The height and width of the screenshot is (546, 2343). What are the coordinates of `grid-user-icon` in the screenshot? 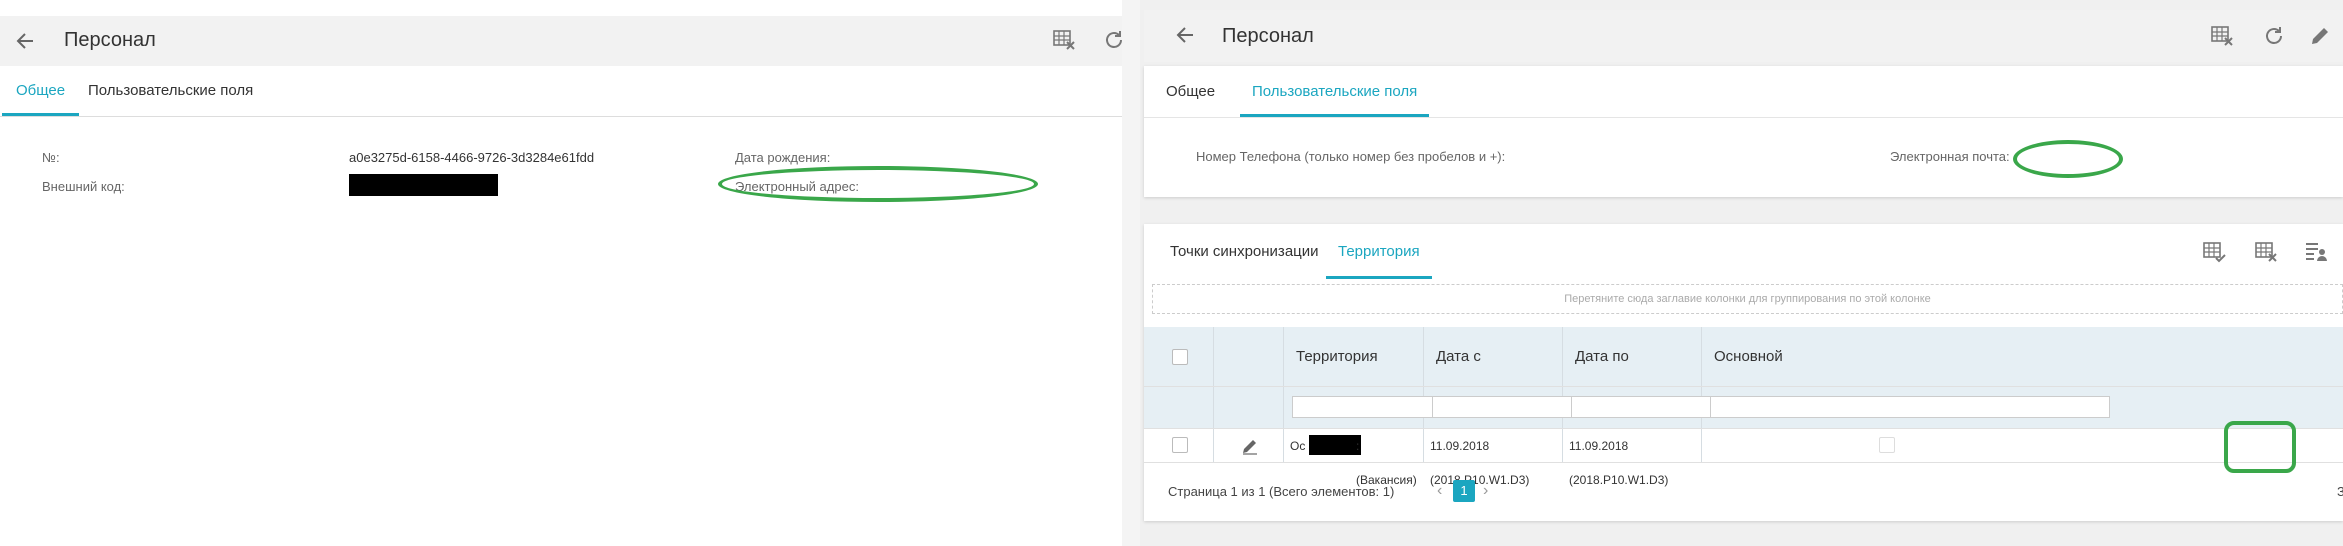 It's located at (2316, 252).